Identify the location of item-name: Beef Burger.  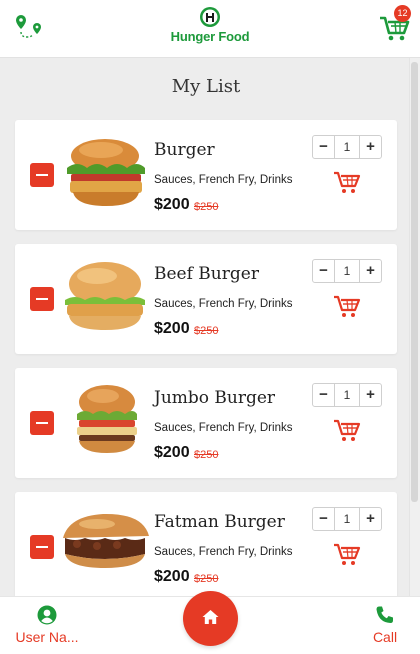
(206, 274).